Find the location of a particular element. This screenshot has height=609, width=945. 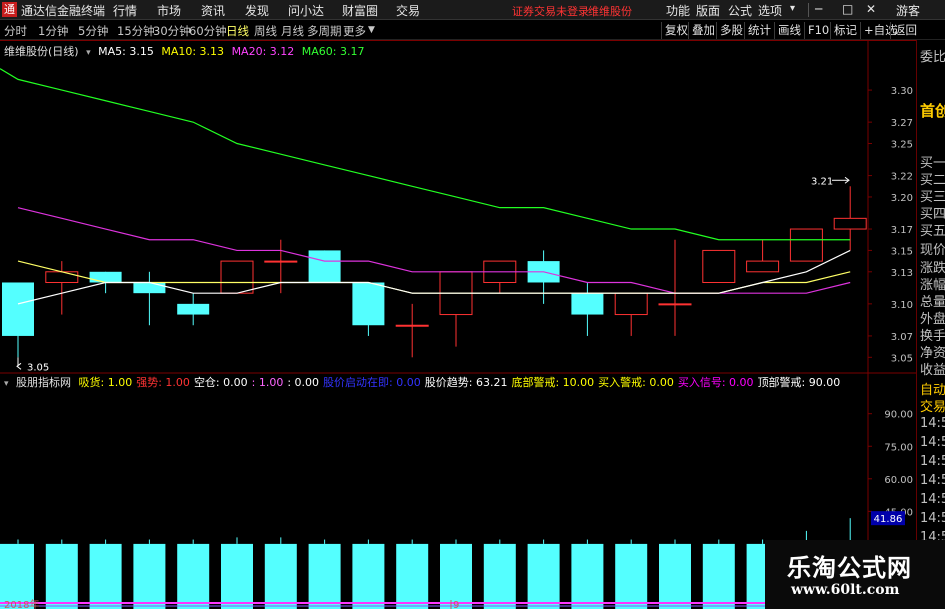

side-panel-label: 首创 is located at coordinates (932, 111).